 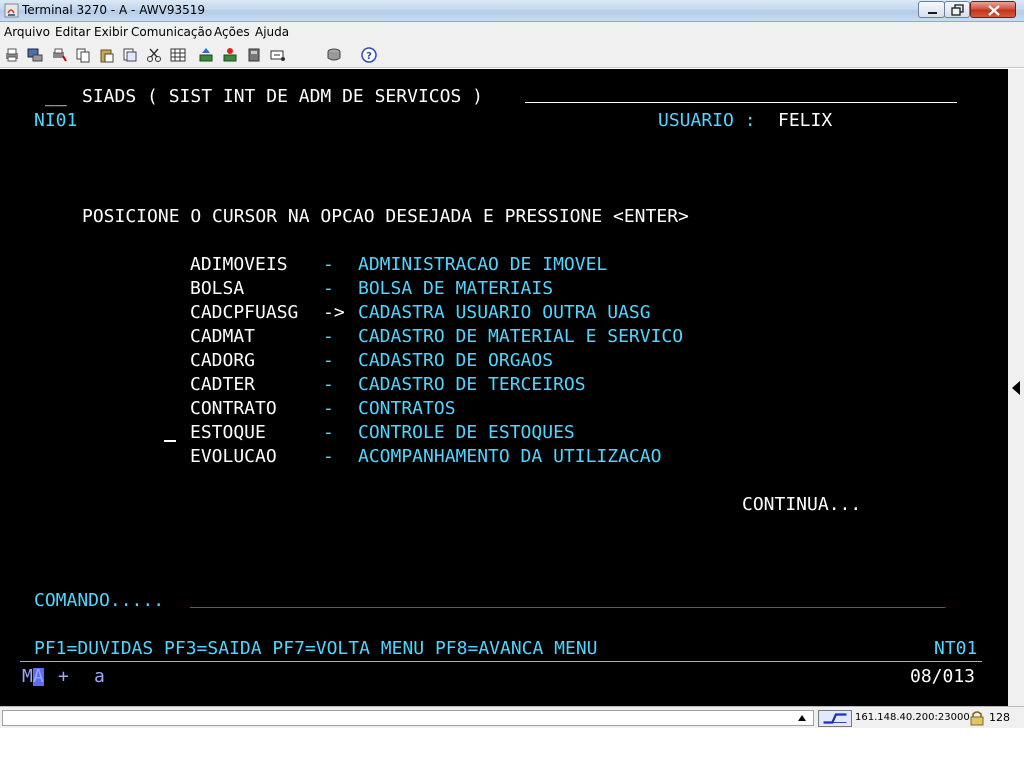 What do you see at coordinates (217, 289) in the screenshot?
I see `option-code: BOLSA` at bounding box center [217, 289].